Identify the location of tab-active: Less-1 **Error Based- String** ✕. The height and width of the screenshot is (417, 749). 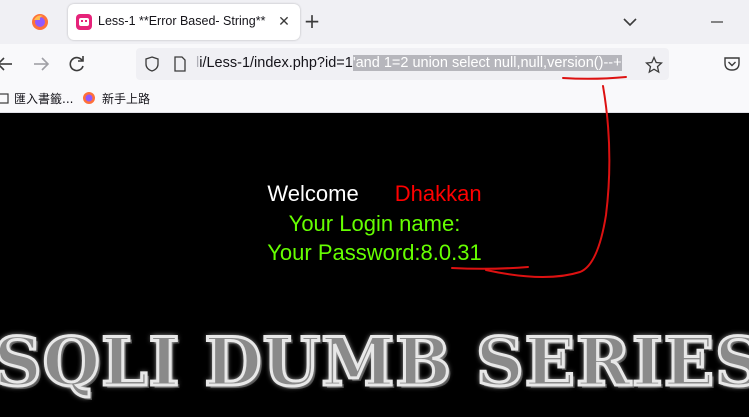
(184, 22).